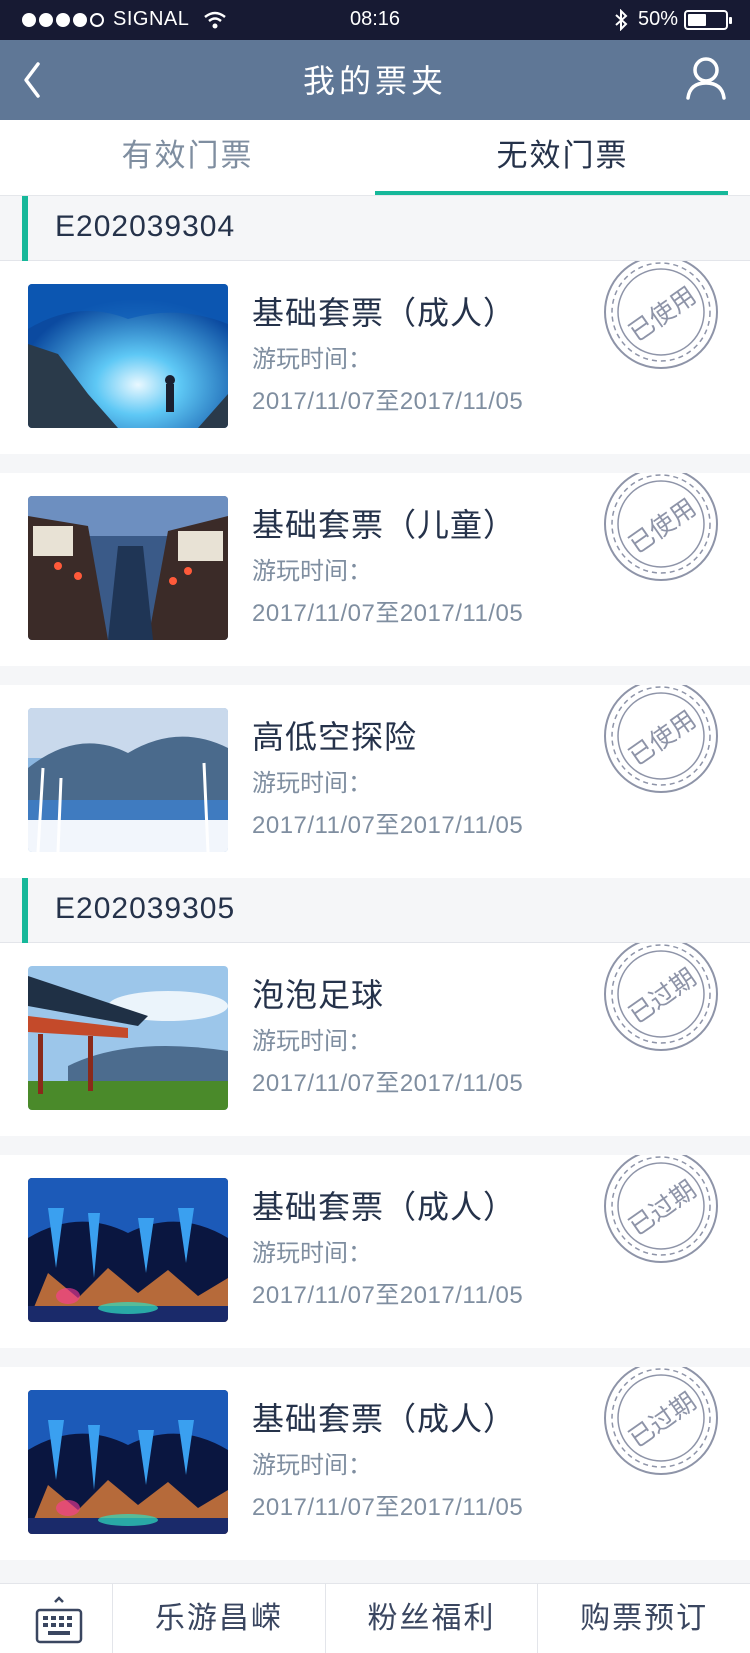 This screenshot has width=750, height=1653. Describe the element at coordinates (219, 1618) in the screenshot. I see `nav-leyou: 乐游昌嵘` at that location.